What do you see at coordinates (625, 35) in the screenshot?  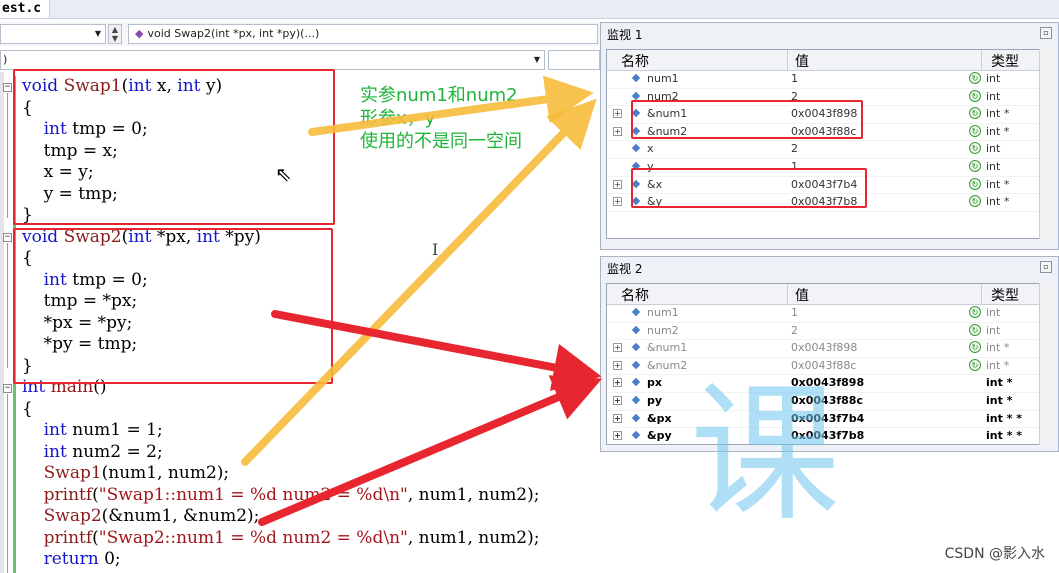 I see `watch-1-title: 监视 1` at bounding box center [625, 35].